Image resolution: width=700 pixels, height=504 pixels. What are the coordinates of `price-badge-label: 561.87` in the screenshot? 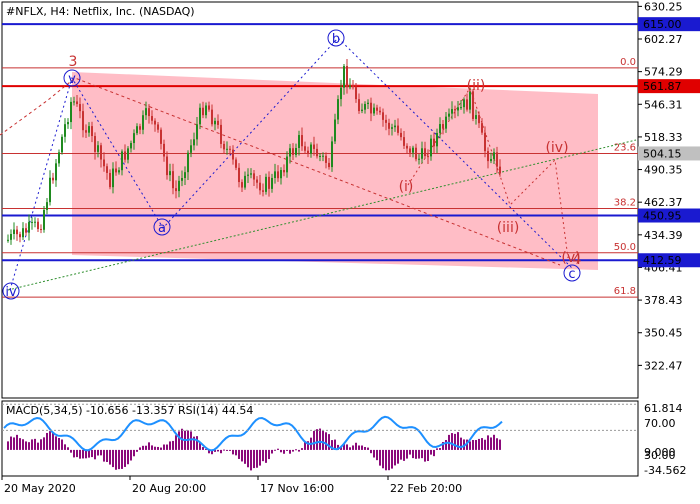 It's located at (662, 86).